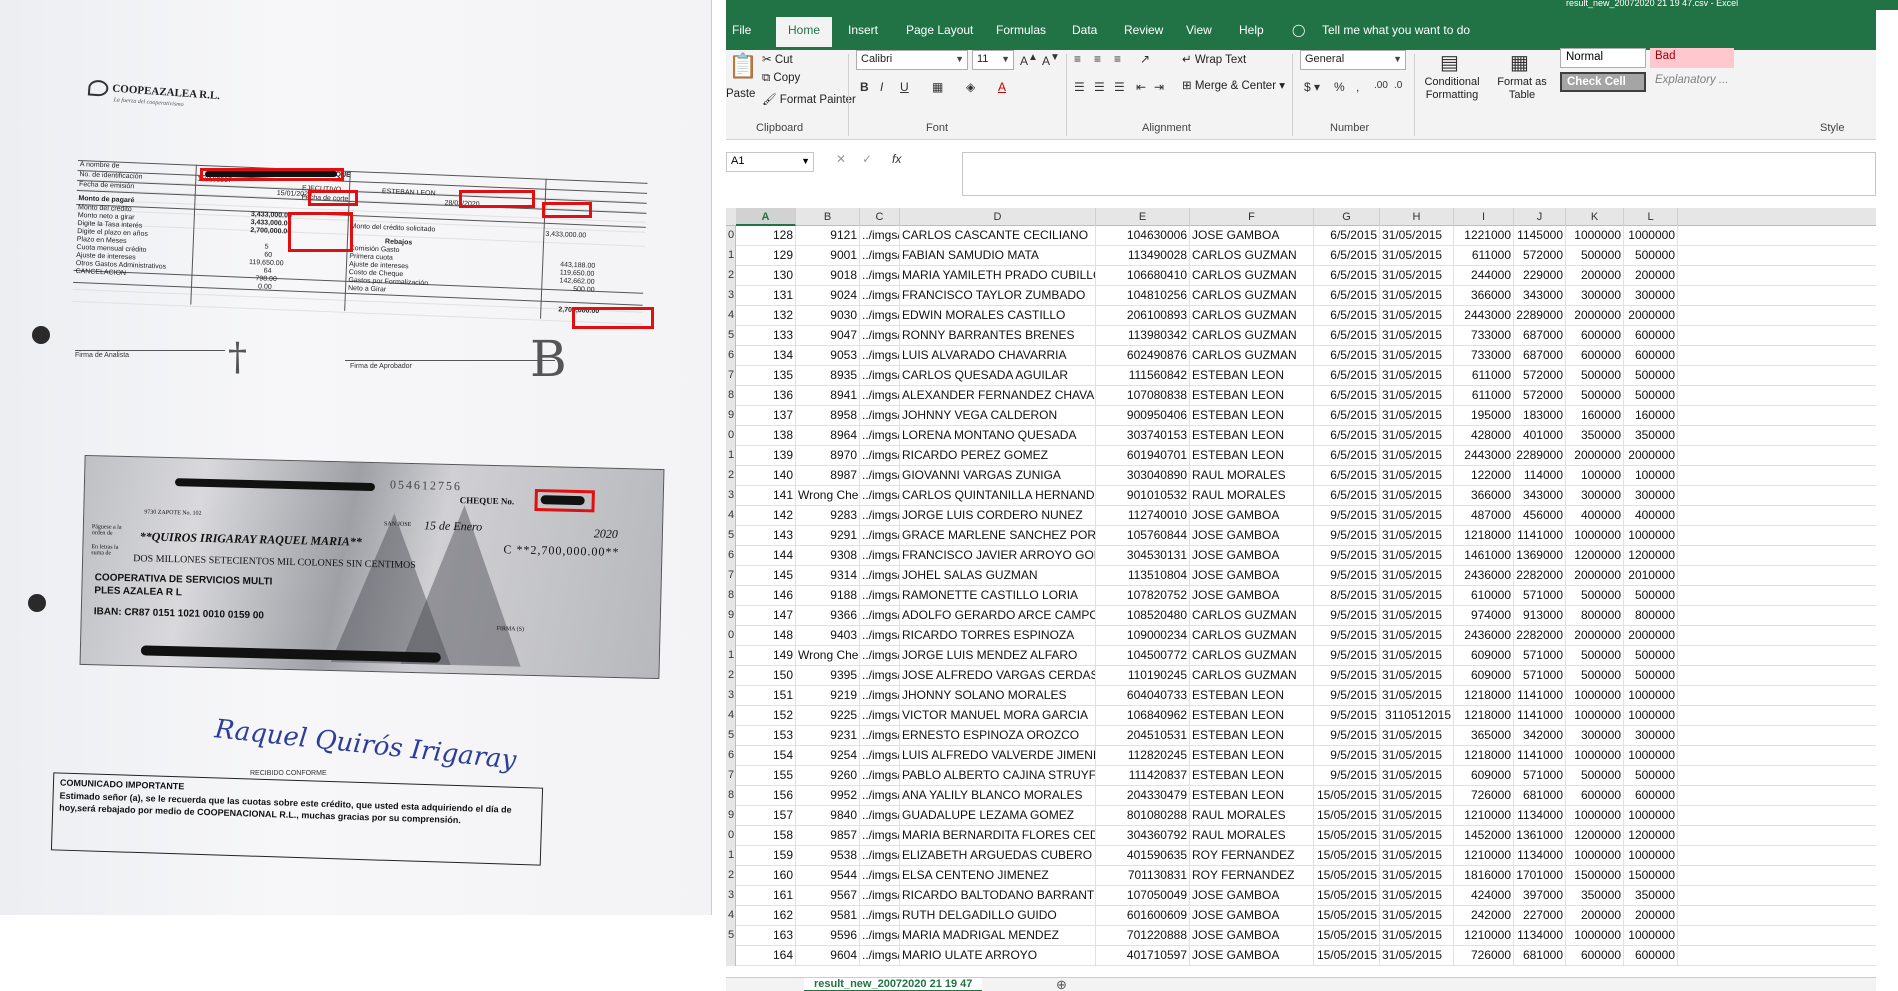 This screenshot has width=1898, height=991. Describe the element at coordinates (880, 217) in the screenshot. I see `column-header-c: C` at that location.